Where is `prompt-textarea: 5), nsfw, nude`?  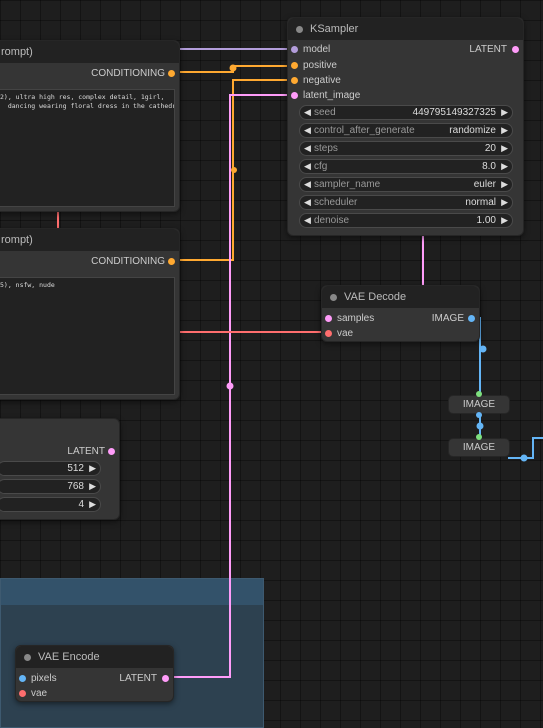
prompt-textarea: 5), nsfw, nude is located at coordinates (87, 336).